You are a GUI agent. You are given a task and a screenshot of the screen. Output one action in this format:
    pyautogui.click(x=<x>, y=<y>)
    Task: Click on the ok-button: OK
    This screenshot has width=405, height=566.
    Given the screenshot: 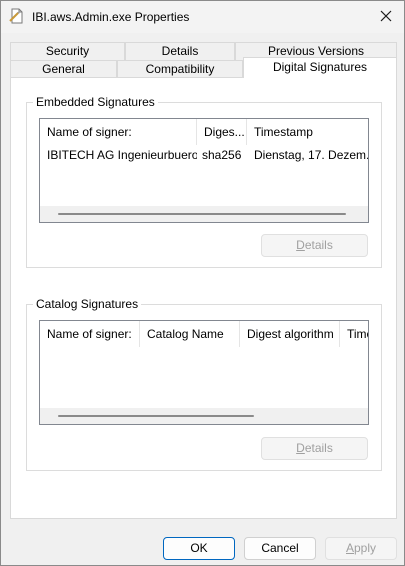 What is the action you would take?
    pyautogui.click(x=199, y=548)
    